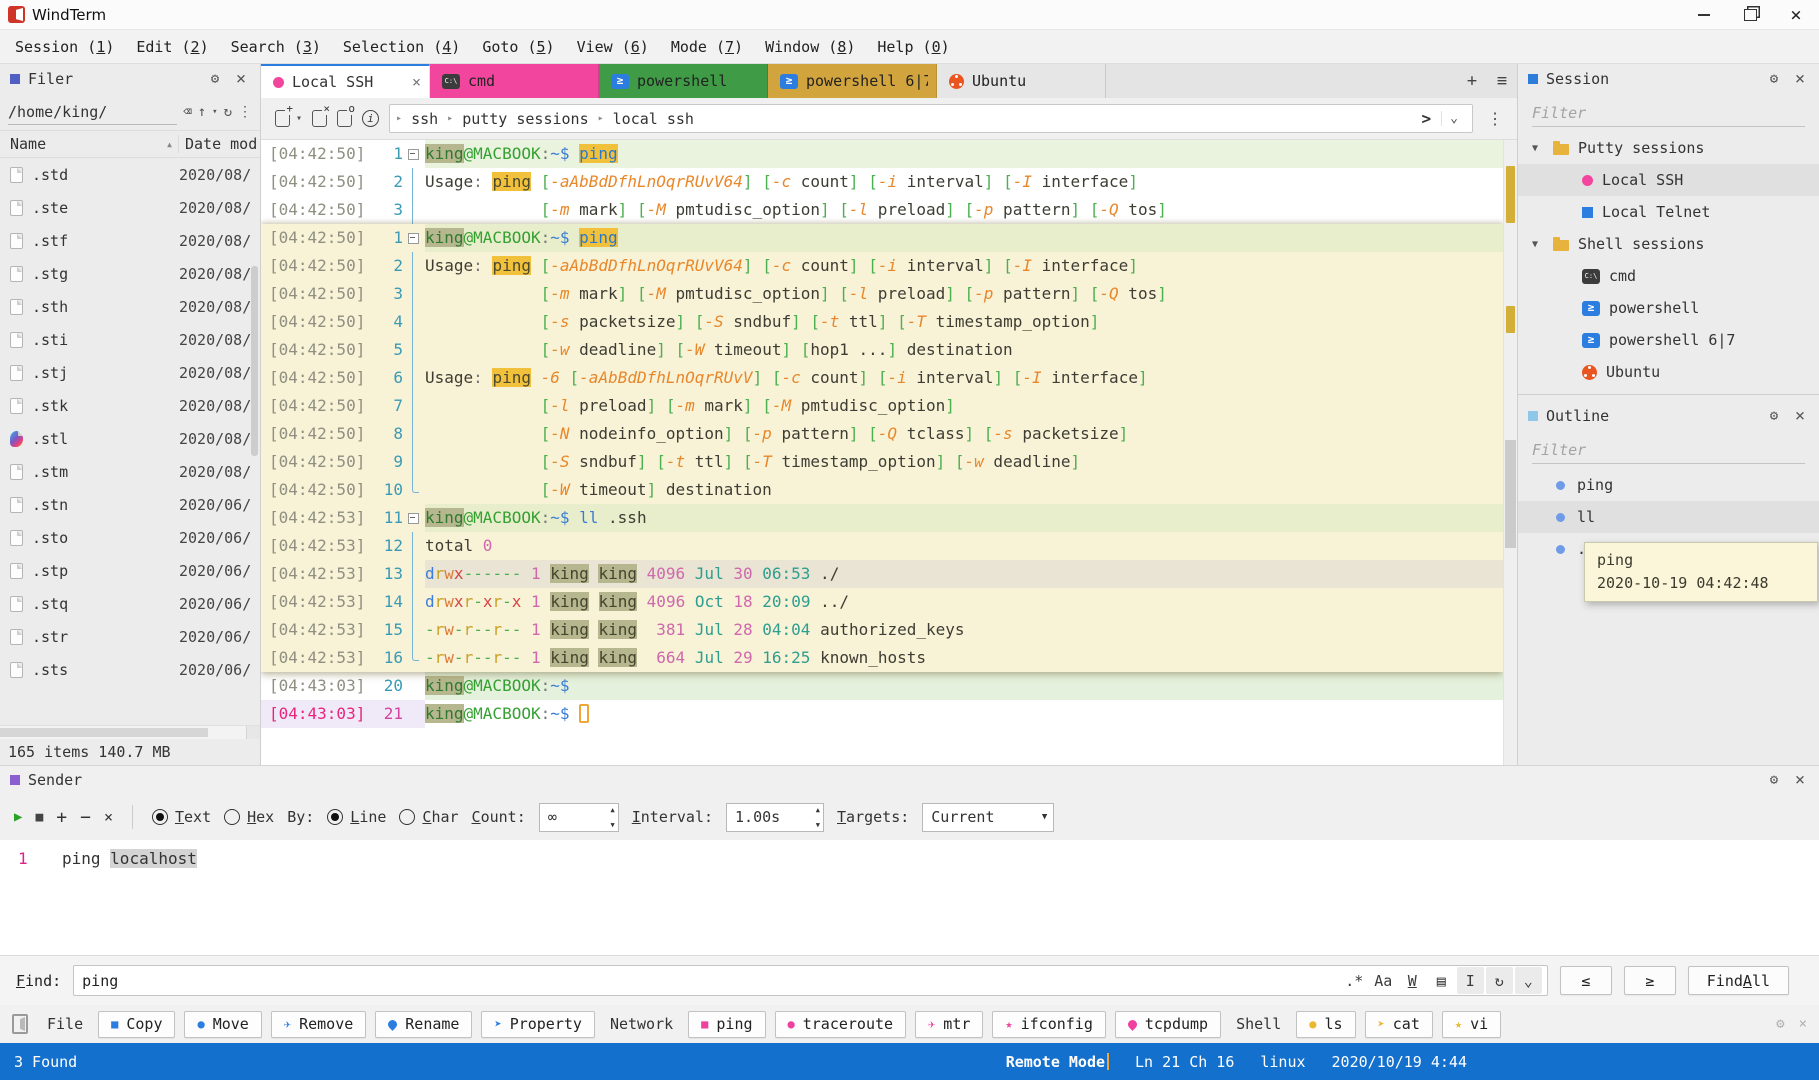  What do you see at coordinates (276, 47) in the screenshot?
I see `menu-search: Search (3)` at bounding box center [276, 47].